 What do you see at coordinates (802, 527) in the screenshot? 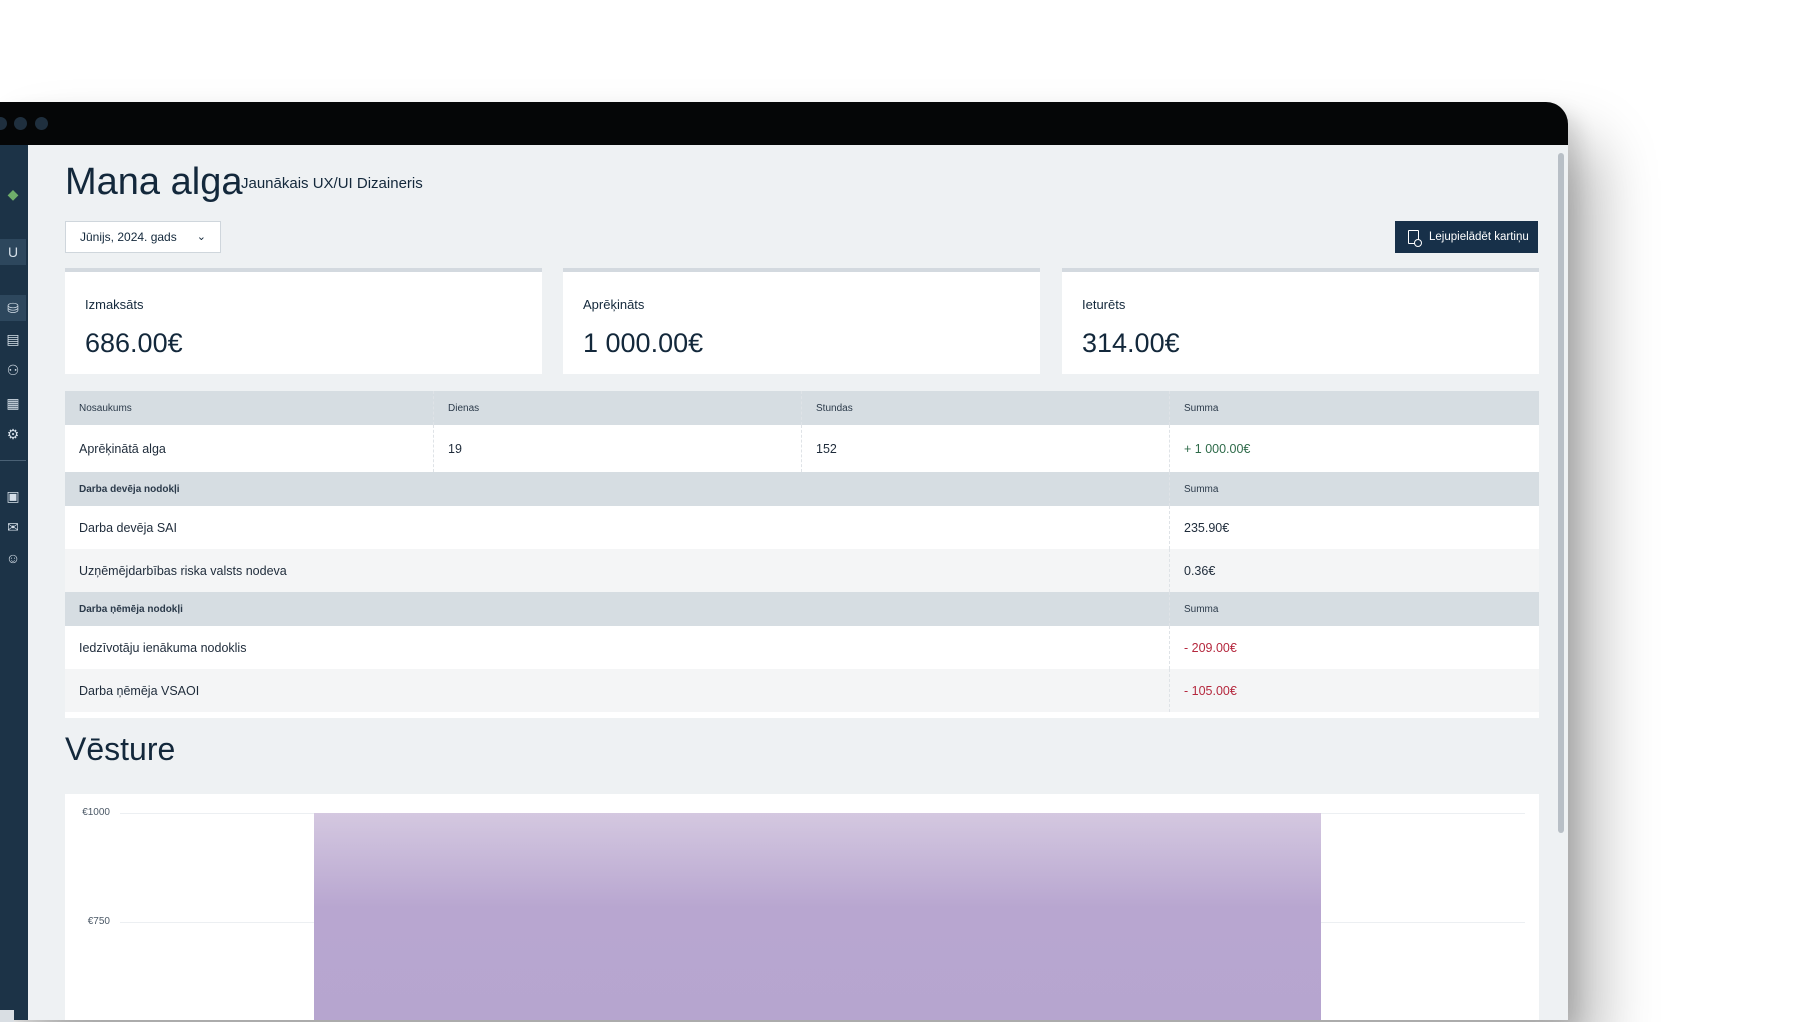
I see `table-row: Darba devēja SAI 235.90€` at bounding box center [802, 527].